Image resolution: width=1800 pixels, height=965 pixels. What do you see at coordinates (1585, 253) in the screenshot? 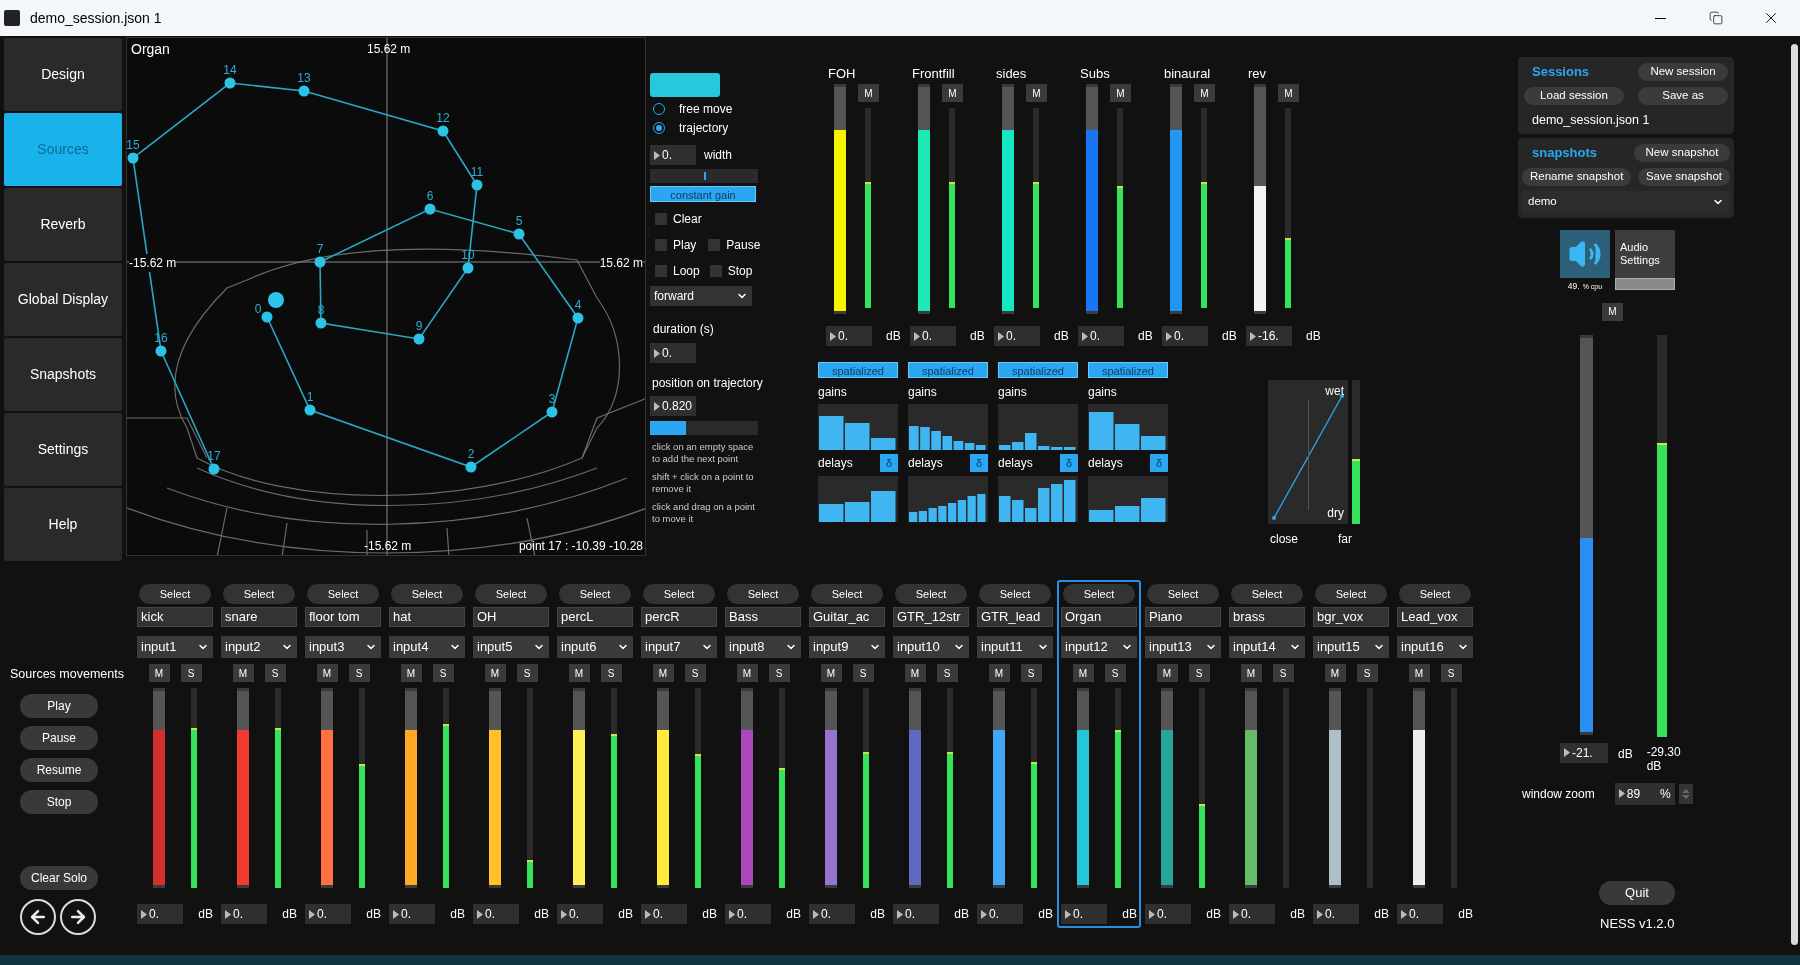
I see `speaker-button` at bounding box center [1585, 253].